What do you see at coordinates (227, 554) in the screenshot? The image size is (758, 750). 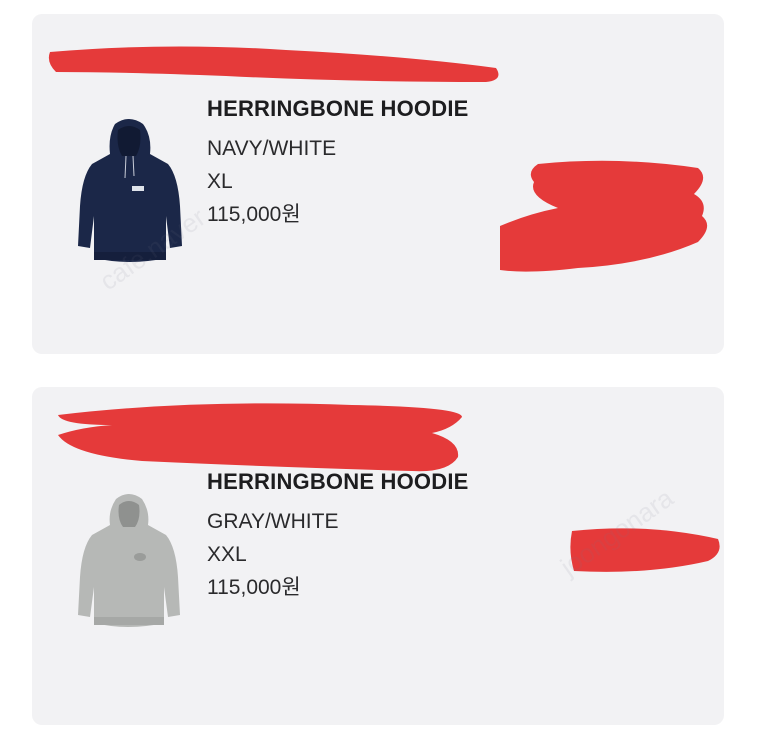 I see `product-size: XXL` at bounding box center [227, 554].